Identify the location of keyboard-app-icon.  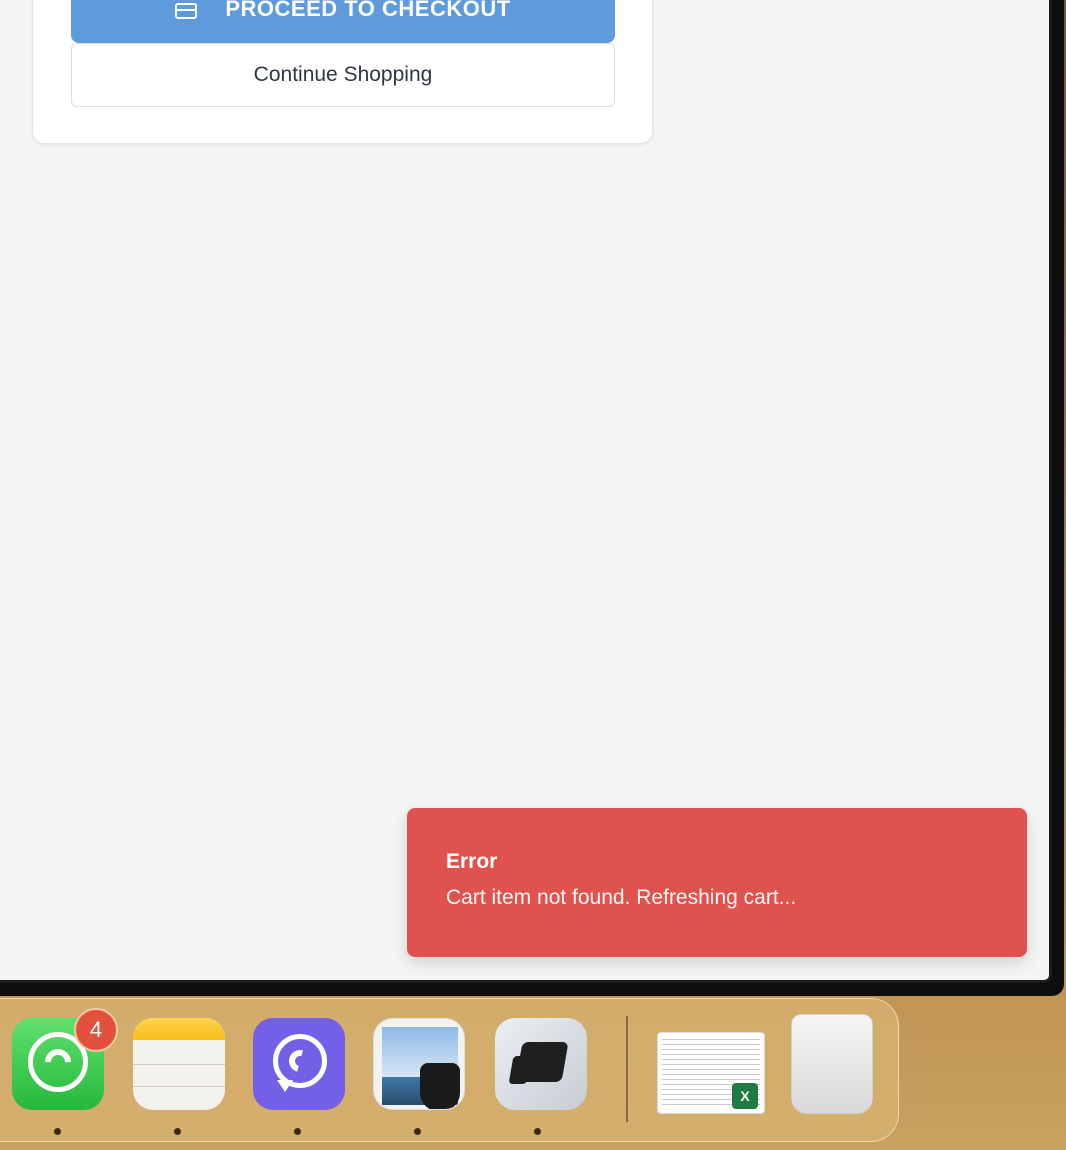
(541, 1064).